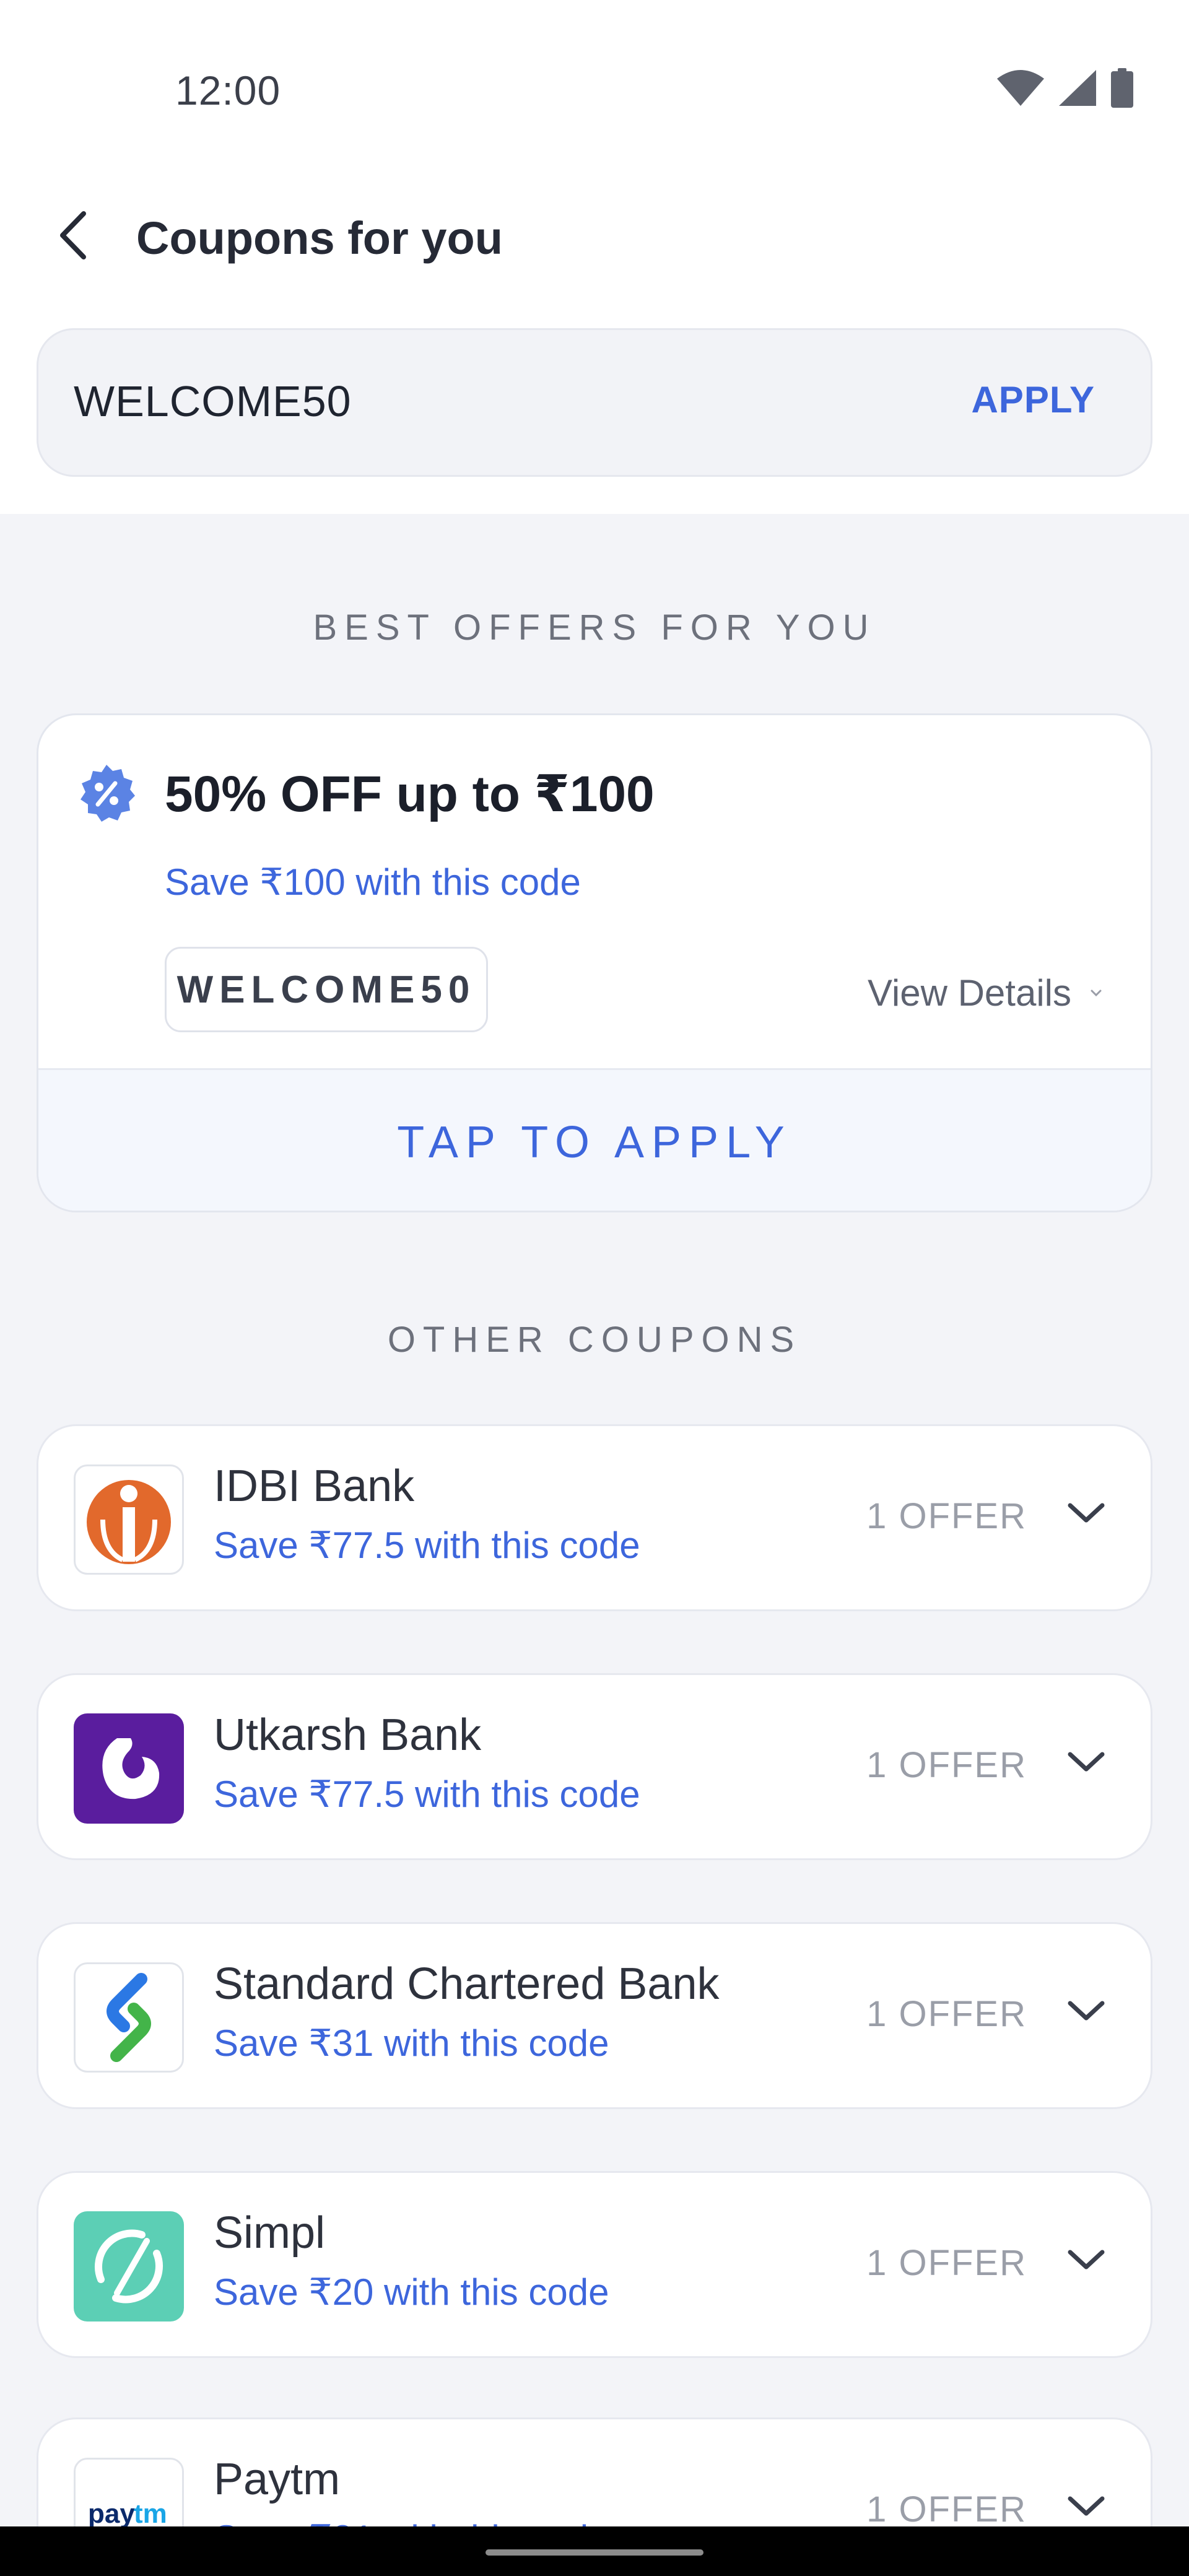 The width and height of the screenshot is (1189, 2576). What do you see at coordinates (373, 882) in the screenshot?
I see `offer-savings-text: Save ₹100 with this code` at bounding box center [373, 882].